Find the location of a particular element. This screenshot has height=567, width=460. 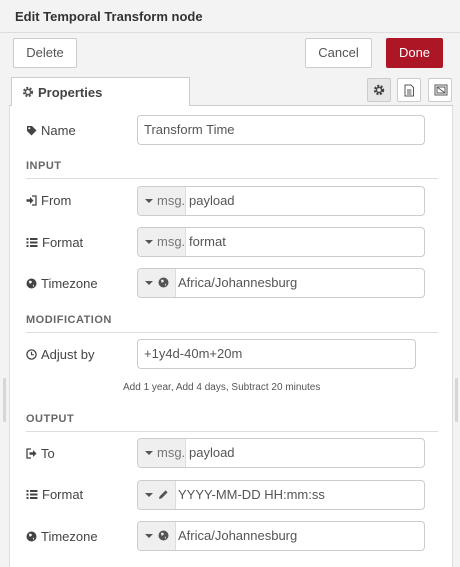

tray-title: Edit Temporal Transform node is located at coordinates (230, 16).